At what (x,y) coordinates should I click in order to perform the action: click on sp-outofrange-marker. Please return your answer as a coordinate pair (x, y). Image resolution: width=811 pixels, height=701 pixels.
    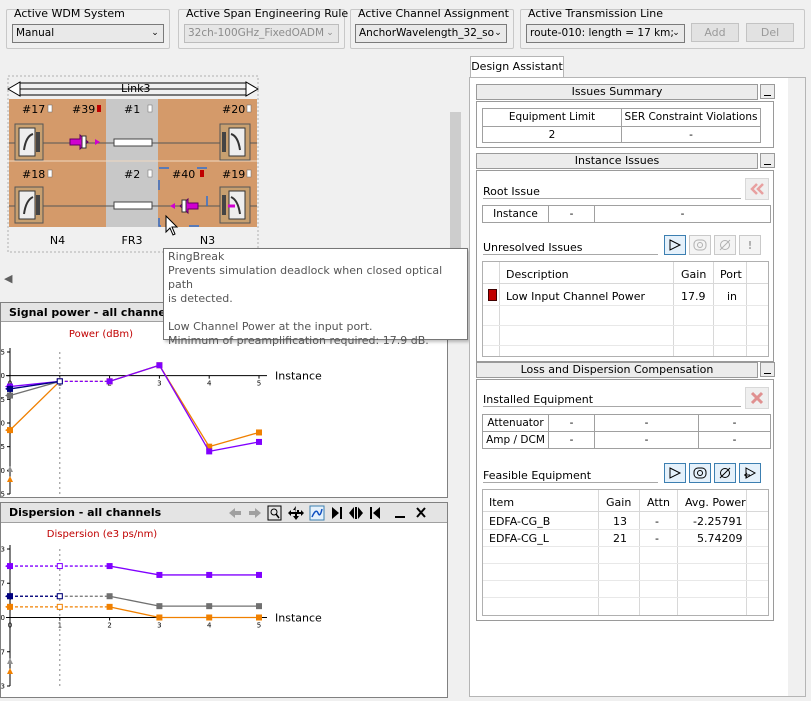
    Looking at the image, I should click on (10, 469).